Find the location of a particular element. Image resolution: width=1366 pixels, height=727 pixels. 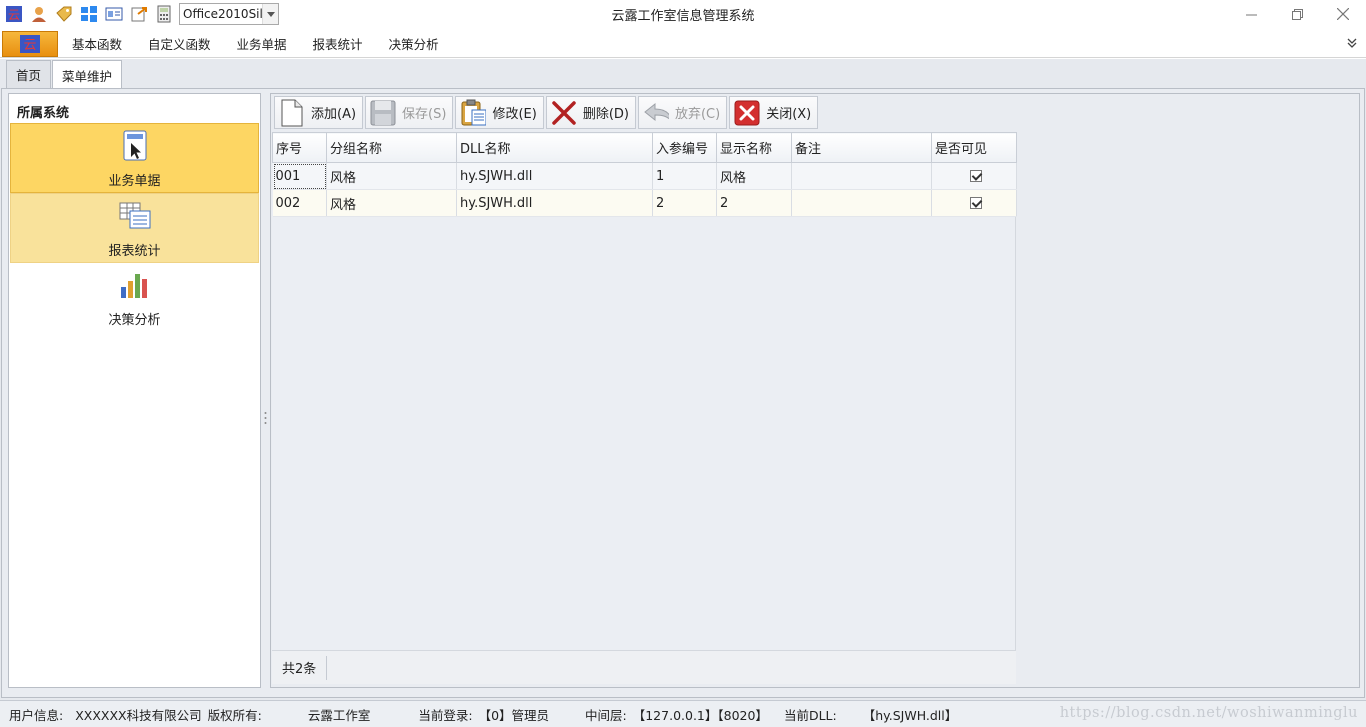

close-button: 关闭(X) is located at coordinates (774, 112).